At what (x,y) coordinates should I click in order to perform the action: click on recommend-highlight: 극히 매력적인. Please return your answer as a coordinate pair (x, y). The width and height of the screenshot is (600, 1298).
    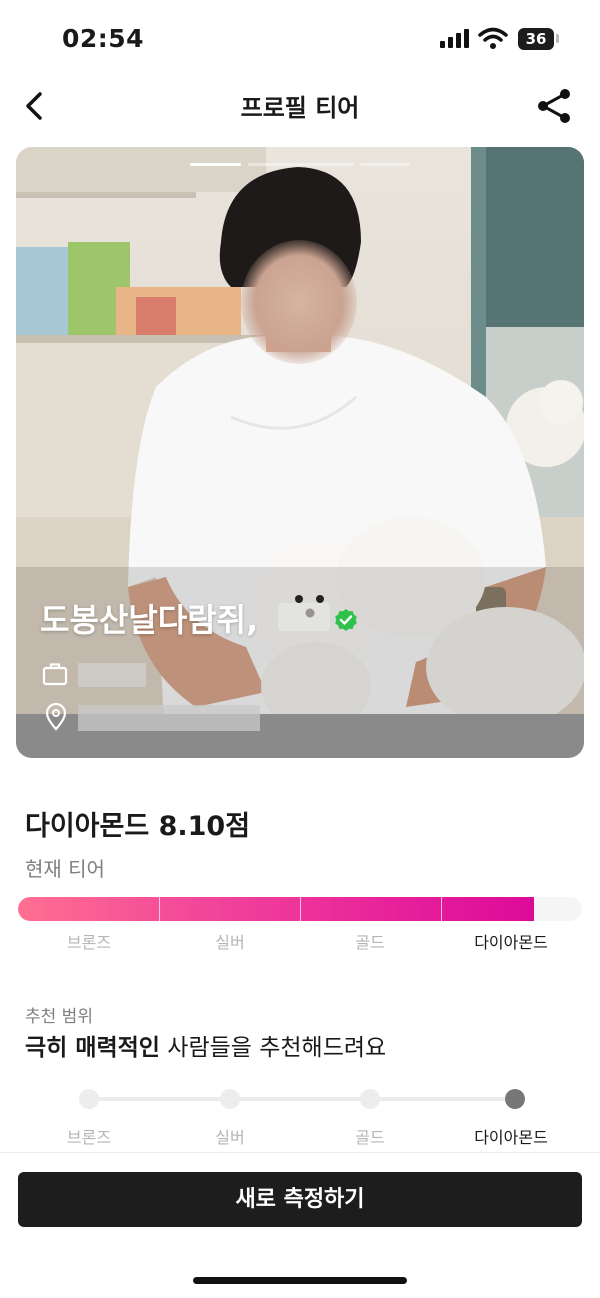
    Looking at the image, I should click on (92, 1048).